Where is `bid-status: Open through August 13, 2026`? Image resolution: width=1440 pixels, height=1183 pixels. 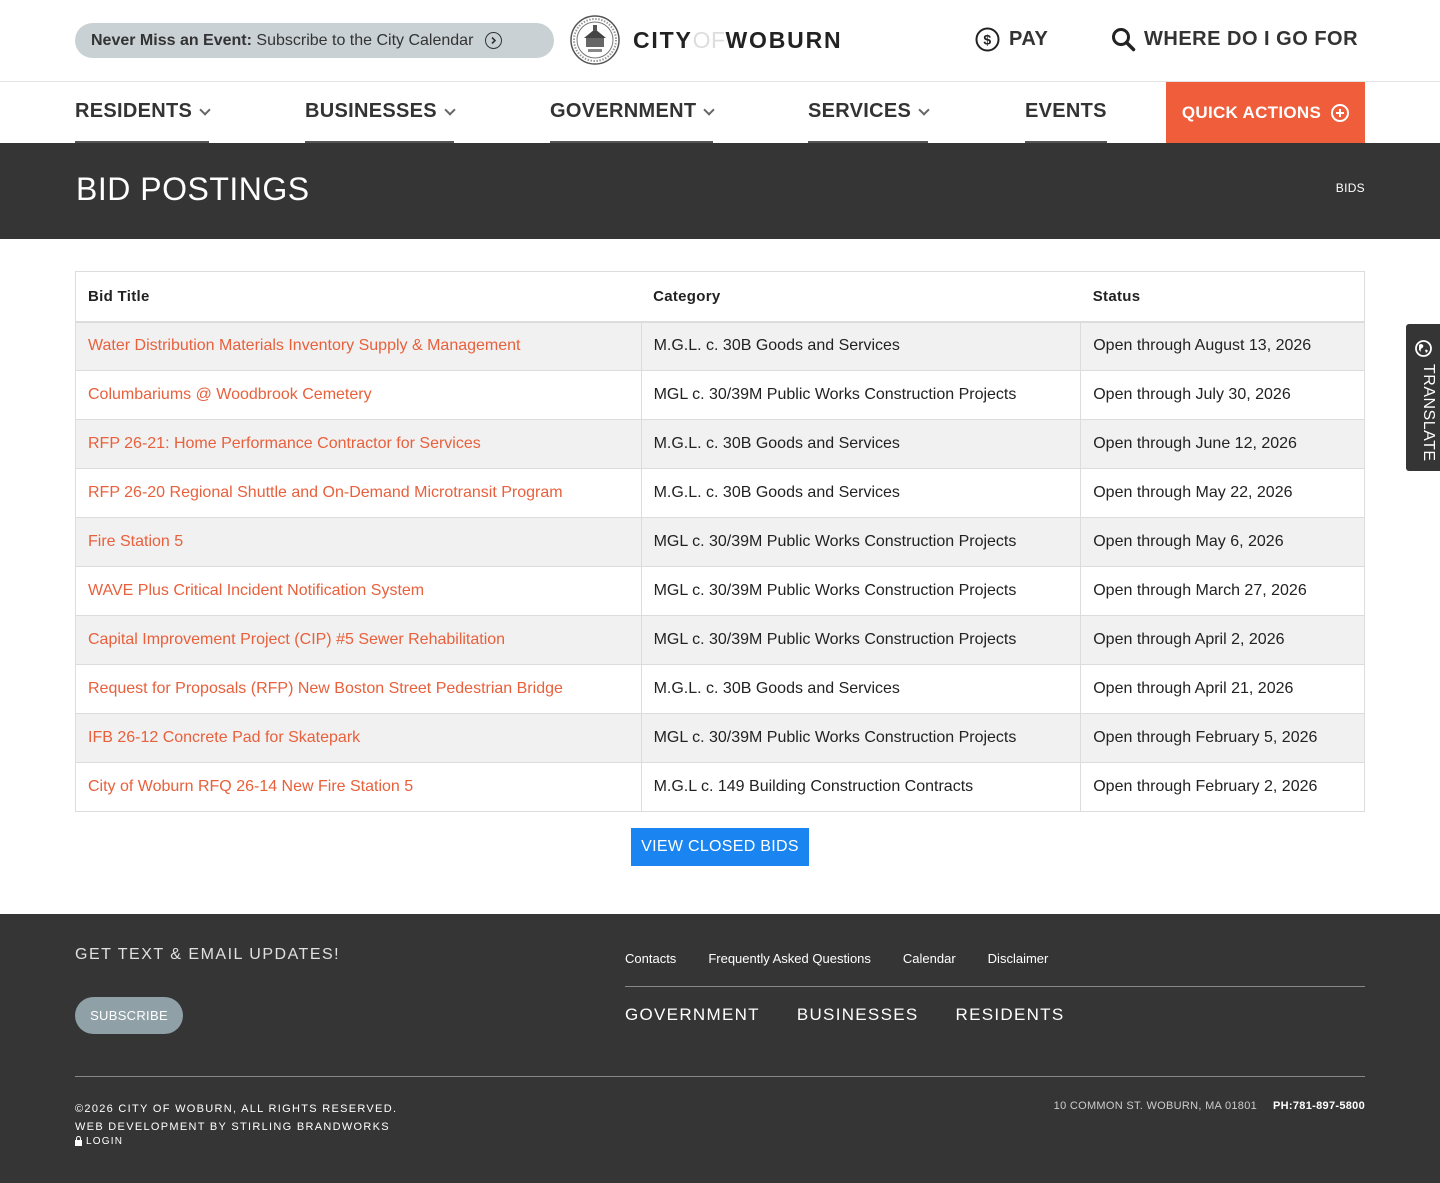 bid-status: Open through August 13, 2026 is located at coordinates (1222, 346).